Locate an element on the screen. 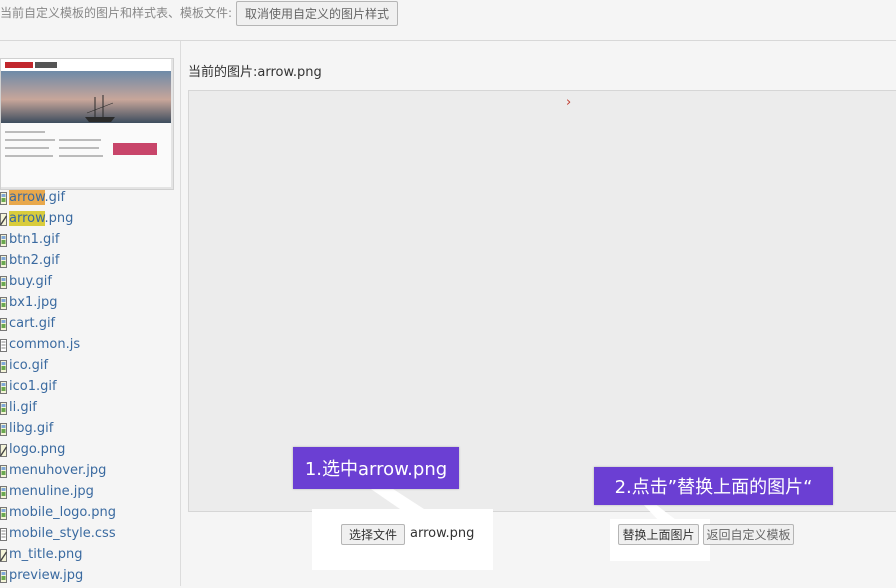 This screenshot has width=896, height=588. file-name-link: cart.gif is located at coordinates (32, 323).